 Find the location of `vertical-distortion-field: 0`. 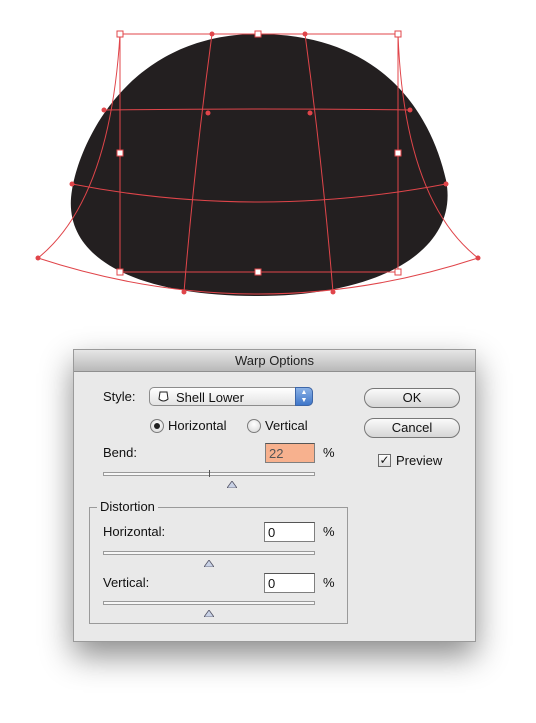

vertical-distortion-field: 0 is located at coordinates (289, 583).